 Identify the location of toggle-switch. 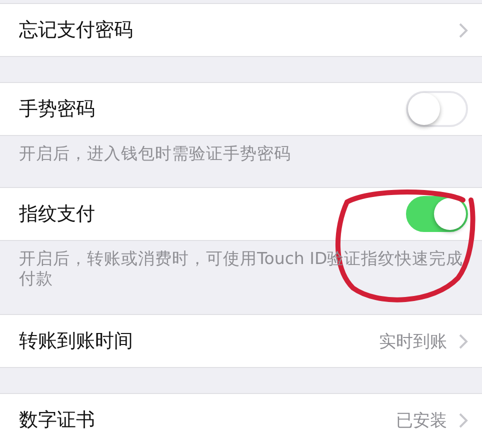
(437, 214).